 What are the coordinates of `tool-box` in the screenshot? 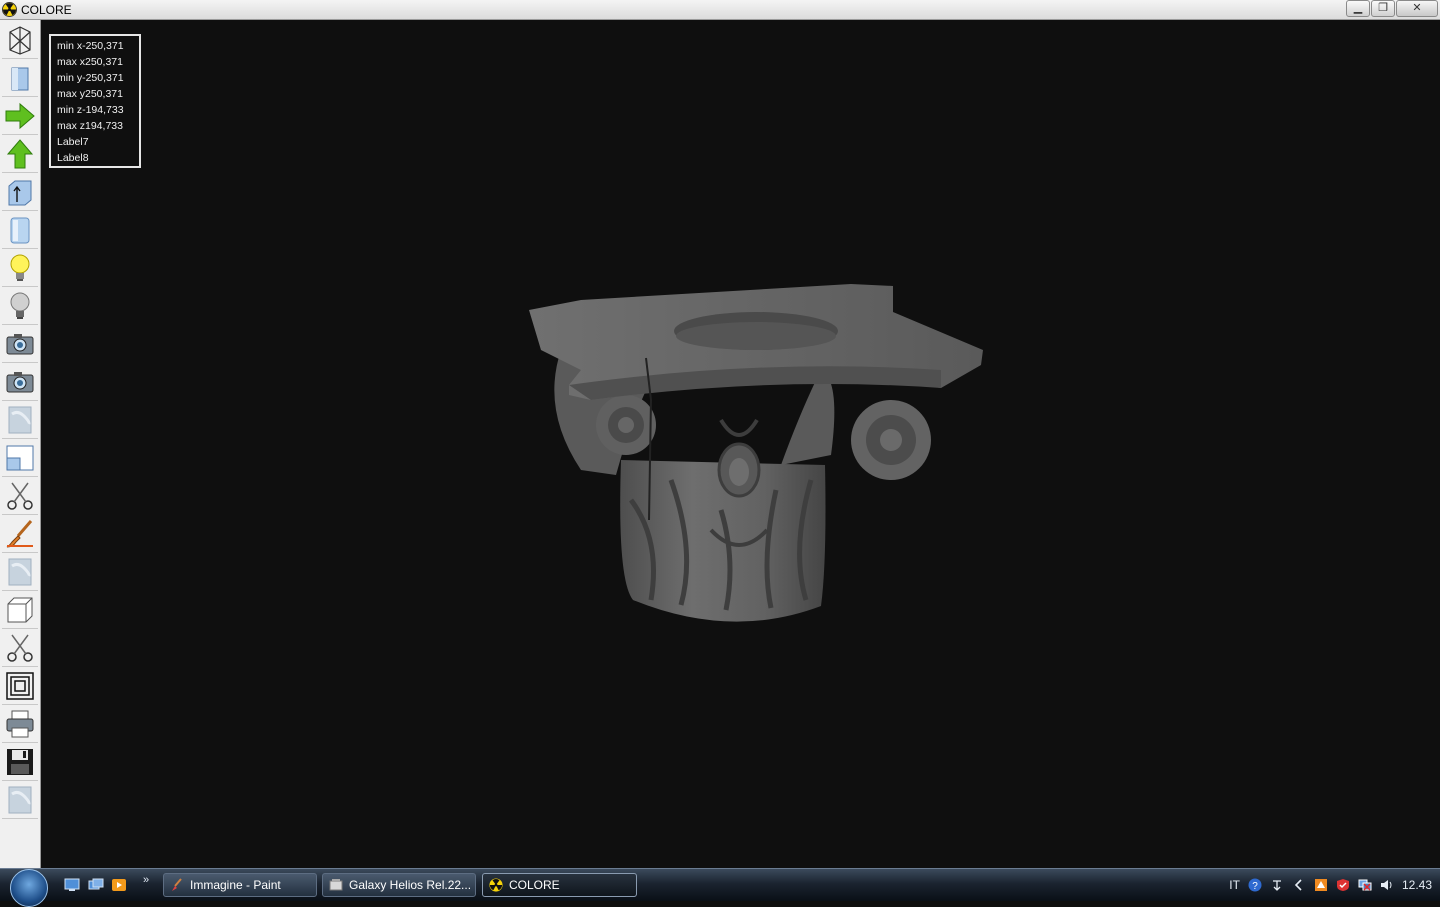 It's located at (20, 610).